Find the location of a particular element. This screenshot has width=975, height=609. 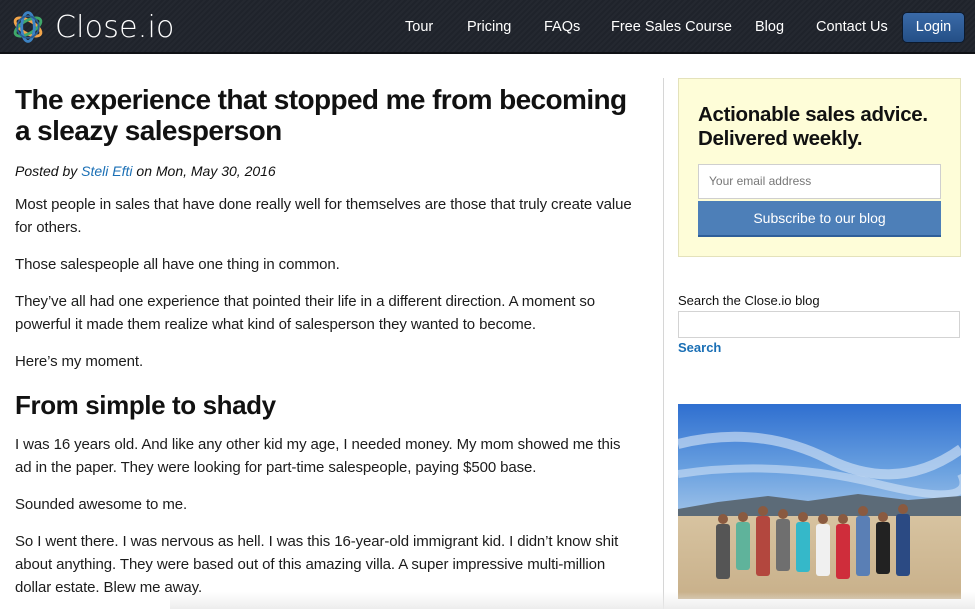

byline-date: on Mon, May 30, 2016 is located at coordinates (206, 171).